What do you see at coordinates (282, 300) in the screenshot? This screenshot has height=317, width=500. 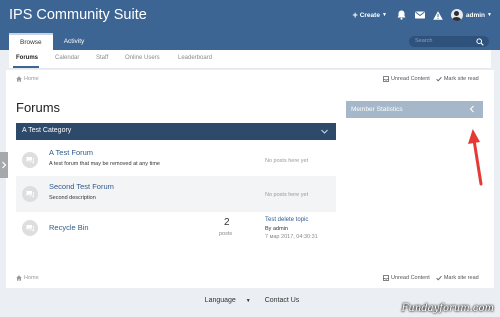 I see `contact-us-link: Contact Us` at bounding box center [282, 300].